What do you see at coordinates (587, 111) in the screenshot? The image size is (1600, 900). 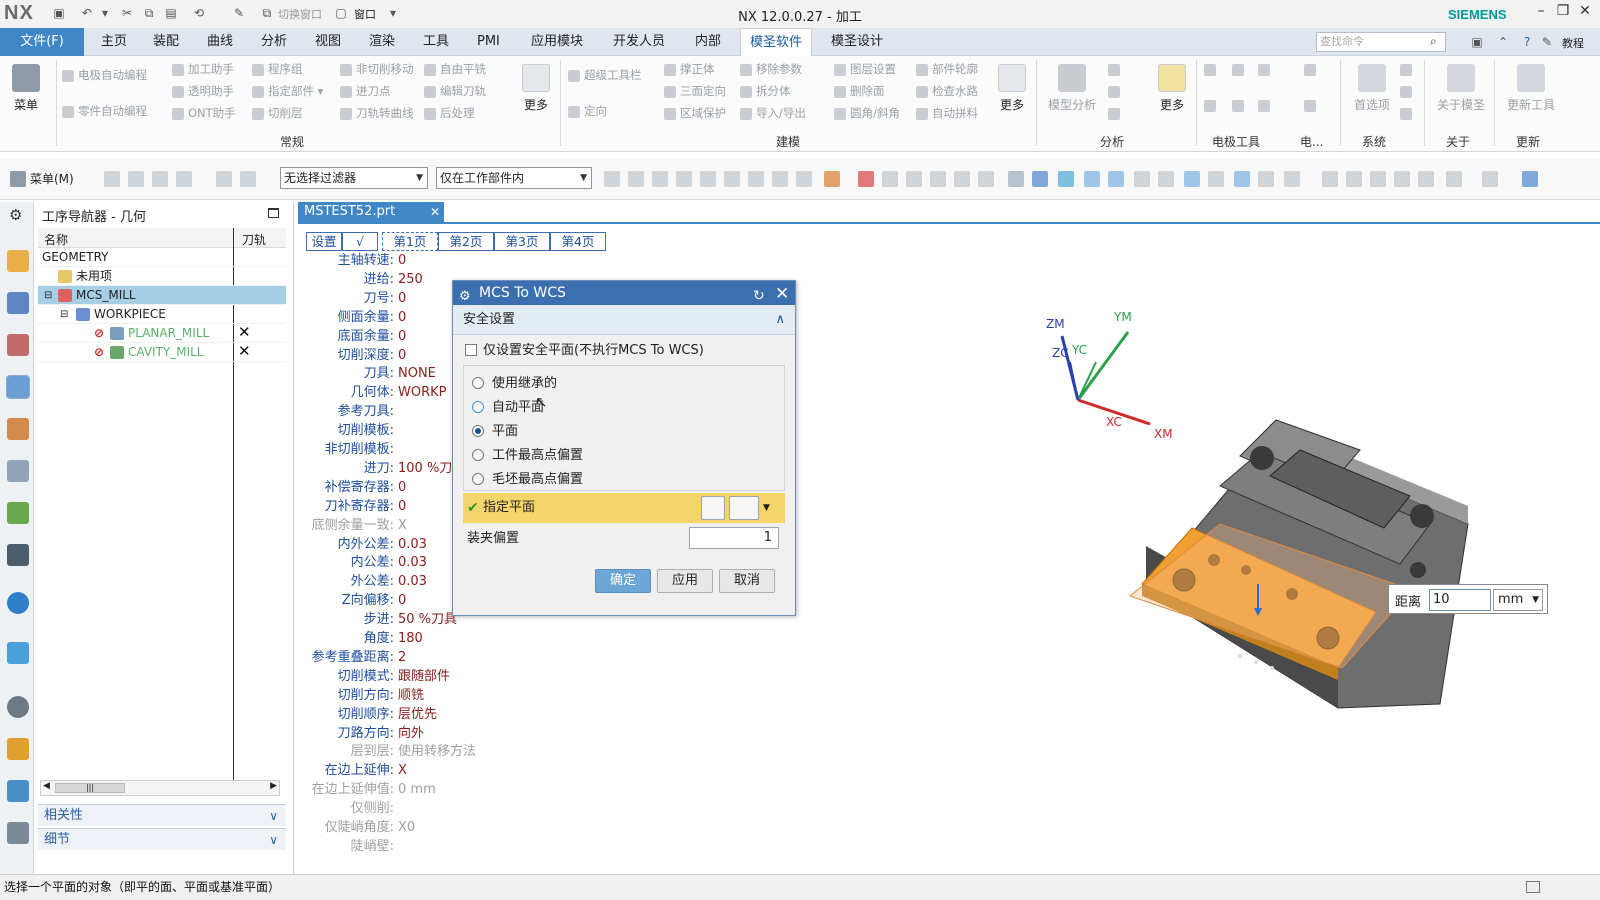 I see `orient: 定向` at bounding box center [587, 111].